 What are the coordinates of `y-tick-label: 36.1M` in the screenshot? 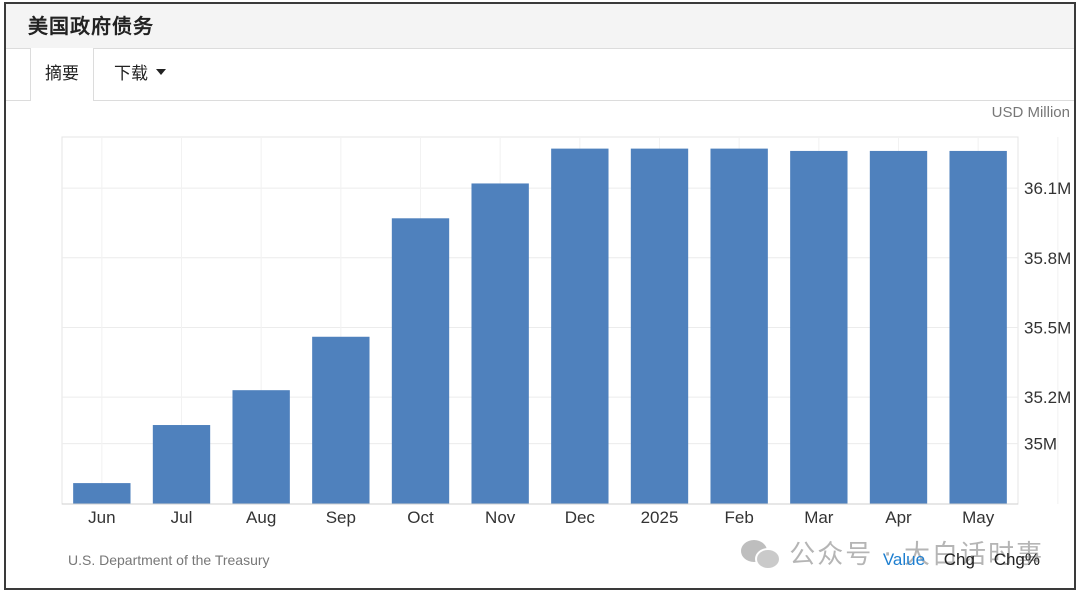 It's located at (1047, 188).